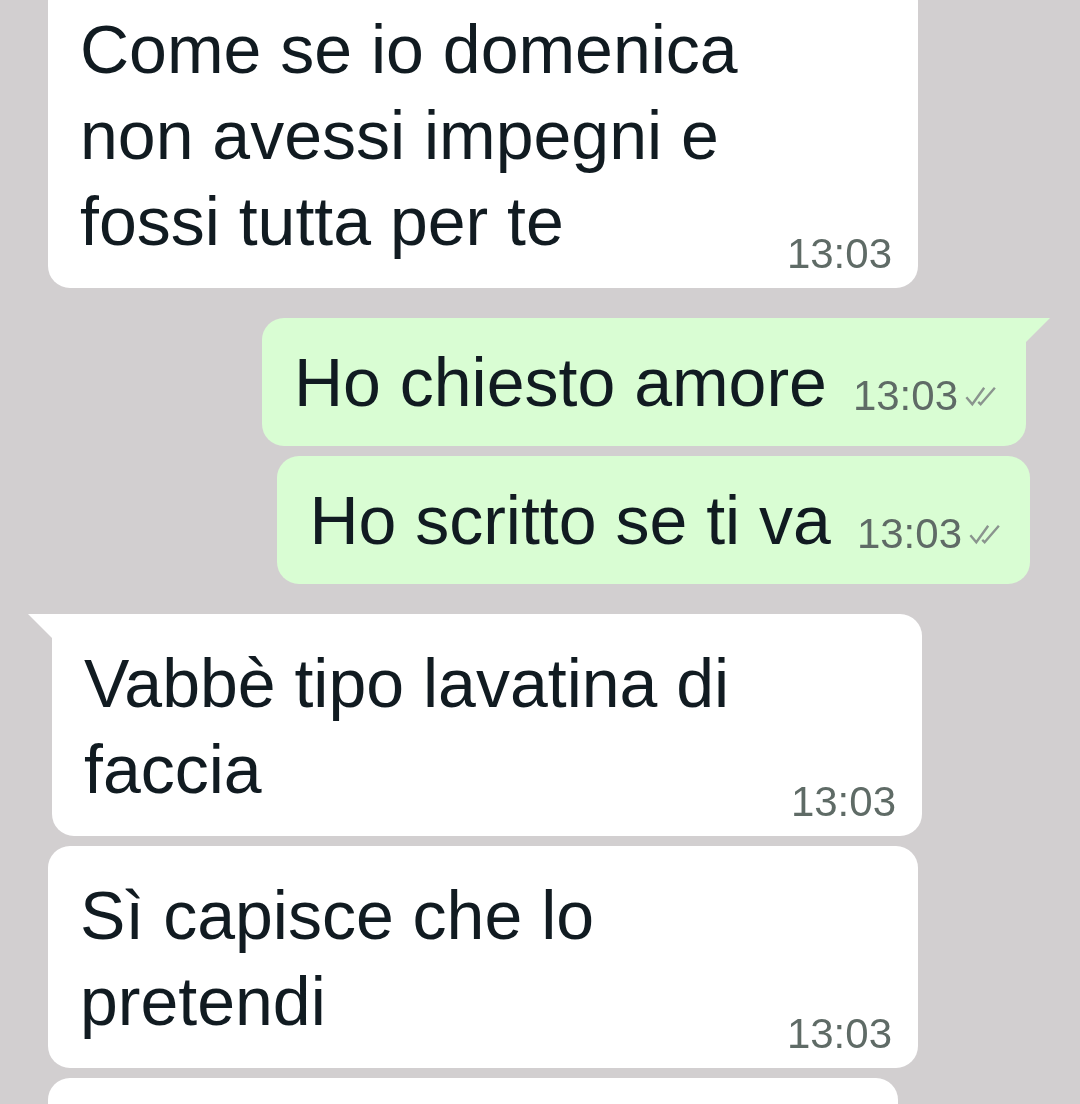  What do you see at coordinates (409, 135) in the screenshot?
I see `message-text: Come se io domenica non avessi impegni e fossi tutta per te` at bounding box center [409, 135].